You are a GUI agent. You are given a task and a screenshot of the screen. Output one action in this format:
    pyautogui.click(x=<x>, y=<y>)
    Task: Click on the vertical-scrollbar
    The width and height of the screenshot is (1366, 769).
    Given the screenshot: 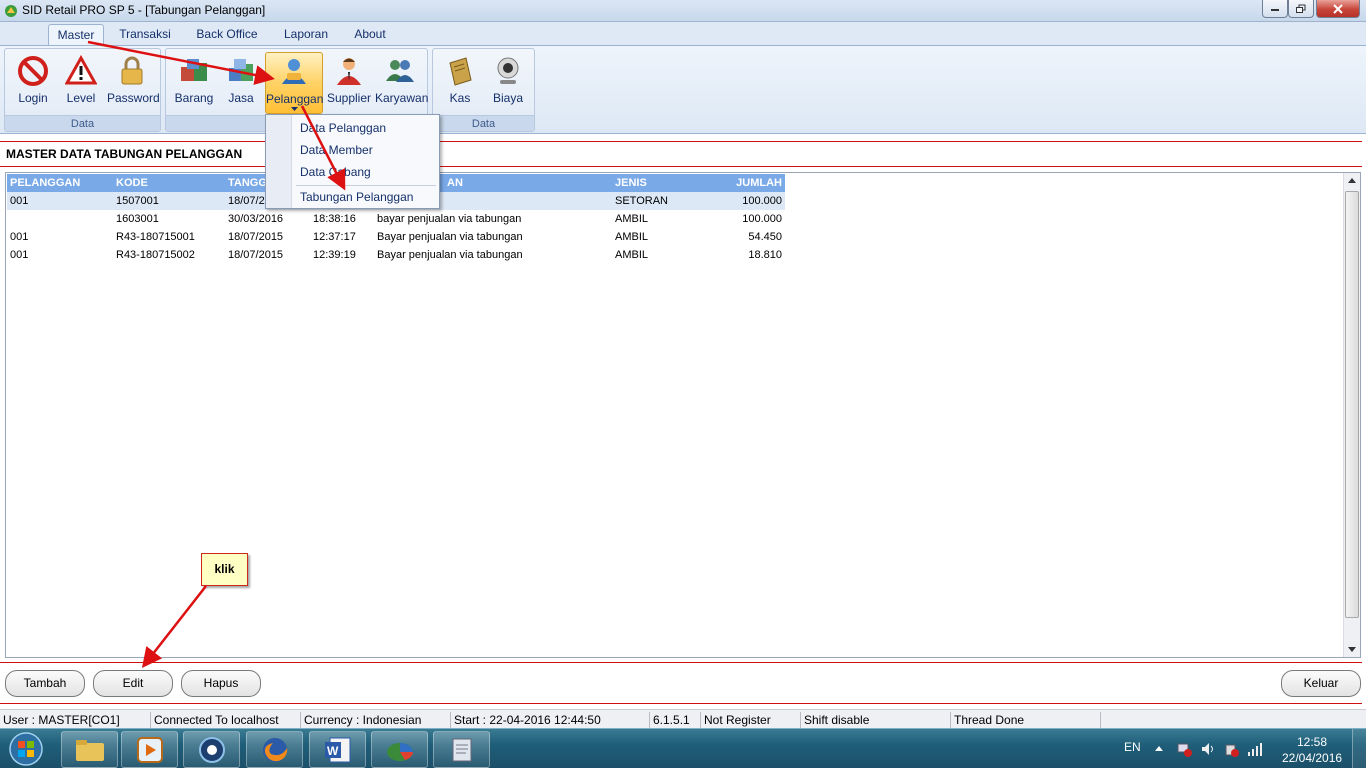 What is the action you would take?
    pyautogui.click(x=1351, y=415)
    